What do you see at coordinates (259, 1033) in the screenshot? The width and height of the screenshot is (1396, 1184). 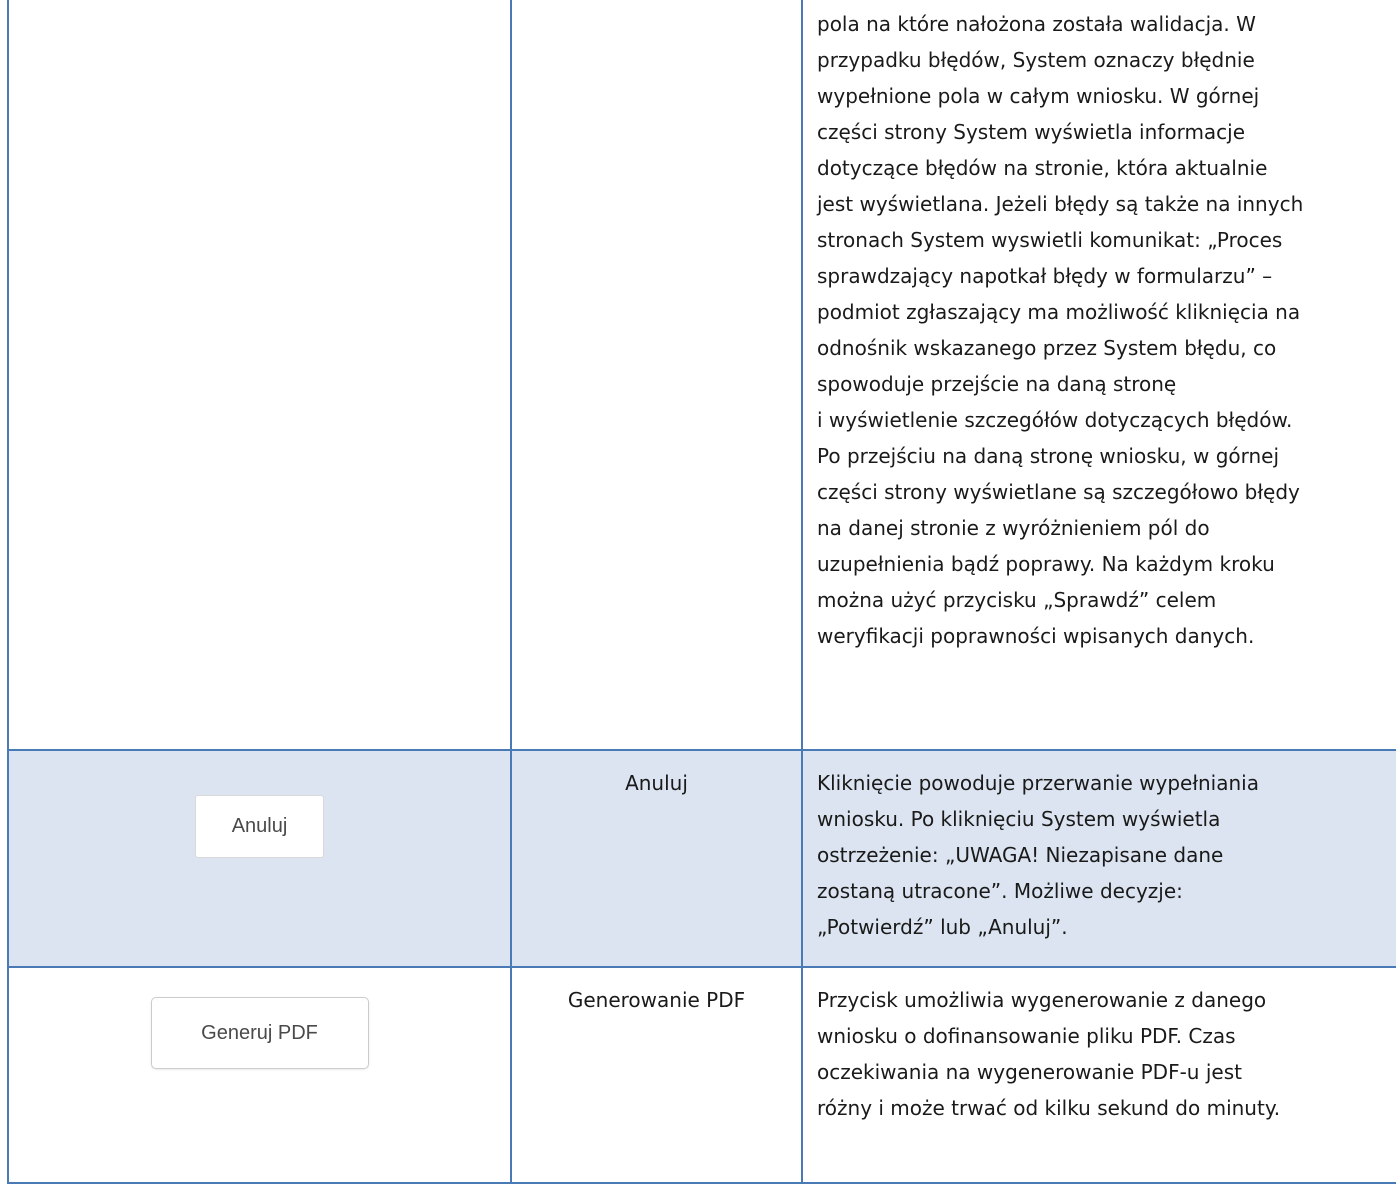 I see `generate-pdf-button: Generuj PDF` at bounding box center [259, 1033].